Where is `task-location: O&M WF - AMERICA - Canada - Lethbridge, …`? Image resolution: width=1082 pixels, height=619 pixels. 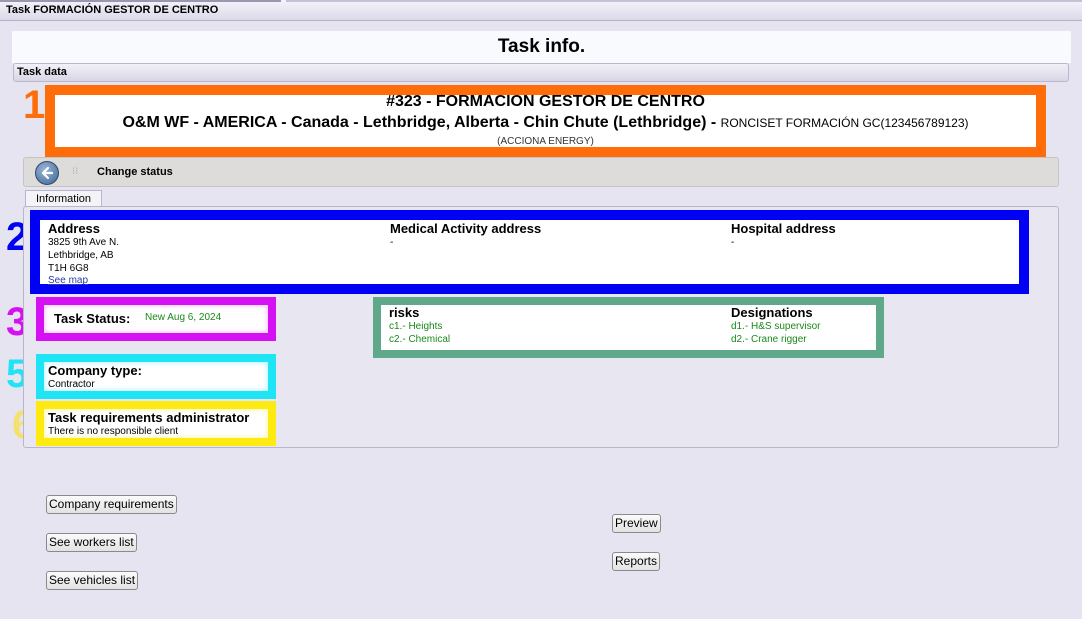
task-location: O&M WF - AMERICA - Canada - Lethbridge, … is located at coordinates (545, 123).